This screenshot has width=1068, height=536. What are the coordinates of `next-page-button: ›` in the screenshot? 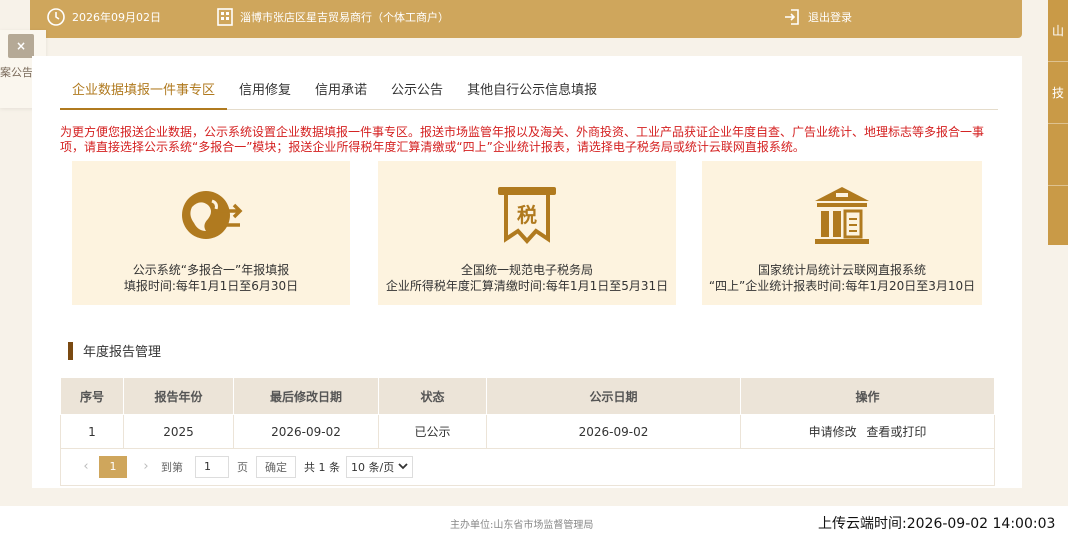 It's located at (146, 466).